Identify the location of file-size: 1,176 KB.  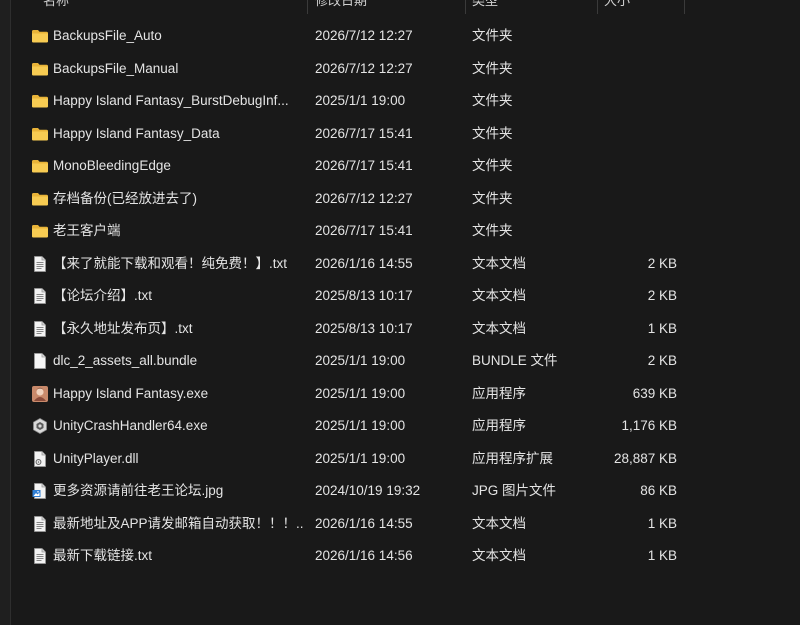
(649, 425).